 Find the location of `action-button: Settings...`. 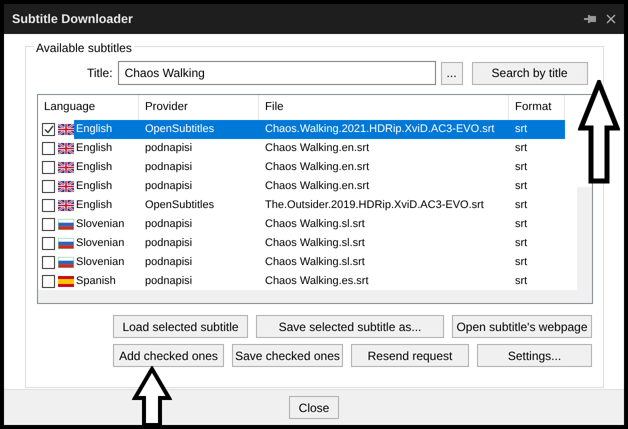

action-button: Settings... is located at coordinates (534, 355).